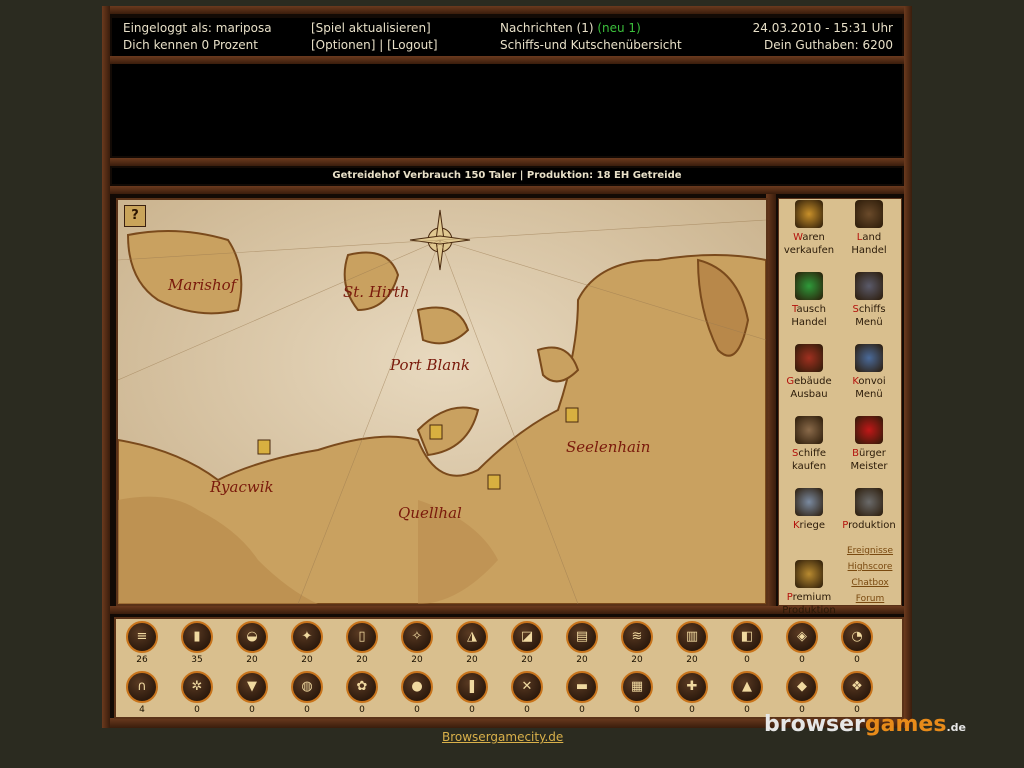 This screenshot has height=768, width=1024. What do you see at coordinates (809, 466) in the screenshot?
I see `menu-item-sub: kaufen` at bounding box center [809, 466].